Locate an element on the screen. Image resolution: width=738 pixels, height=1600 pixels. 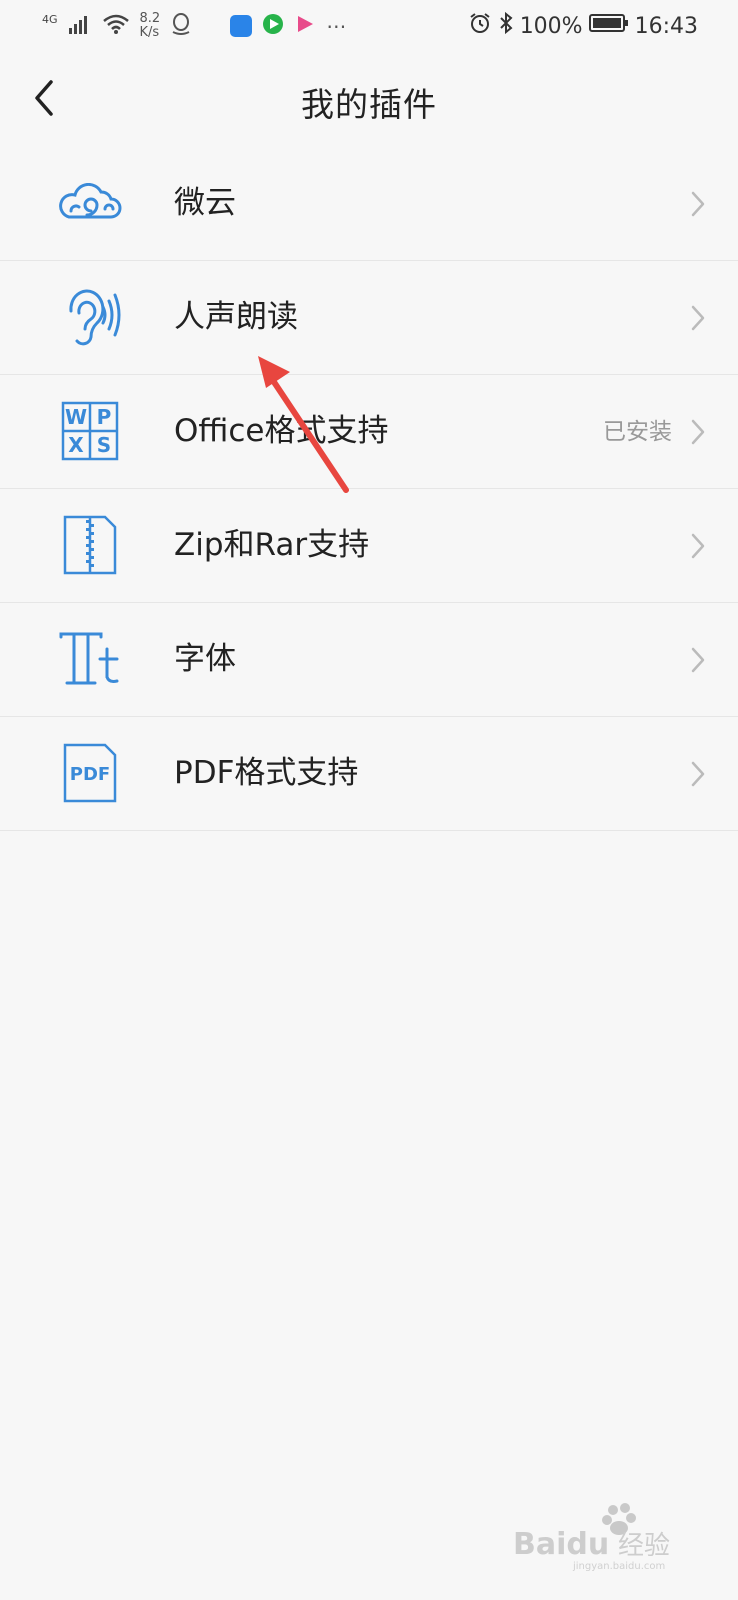
plugin-name: Zip和Rar支持 is located at coordinates (272, 545).